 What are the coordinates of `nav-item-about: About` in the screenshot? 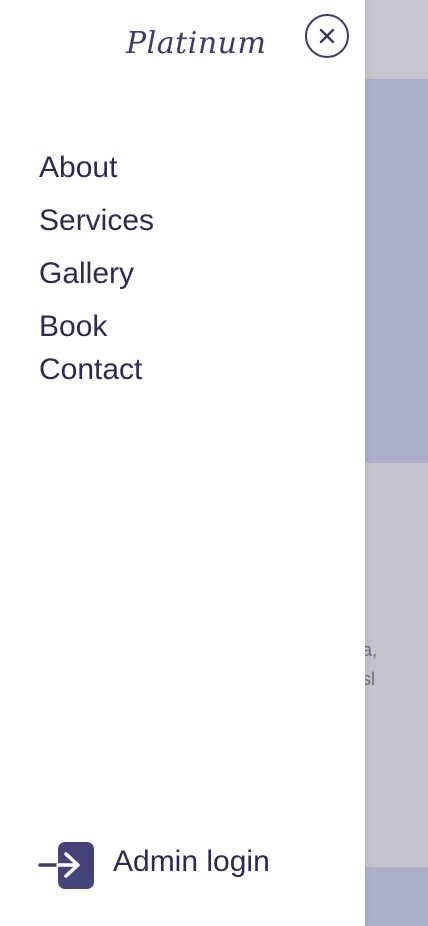 It's located at (96, 168).